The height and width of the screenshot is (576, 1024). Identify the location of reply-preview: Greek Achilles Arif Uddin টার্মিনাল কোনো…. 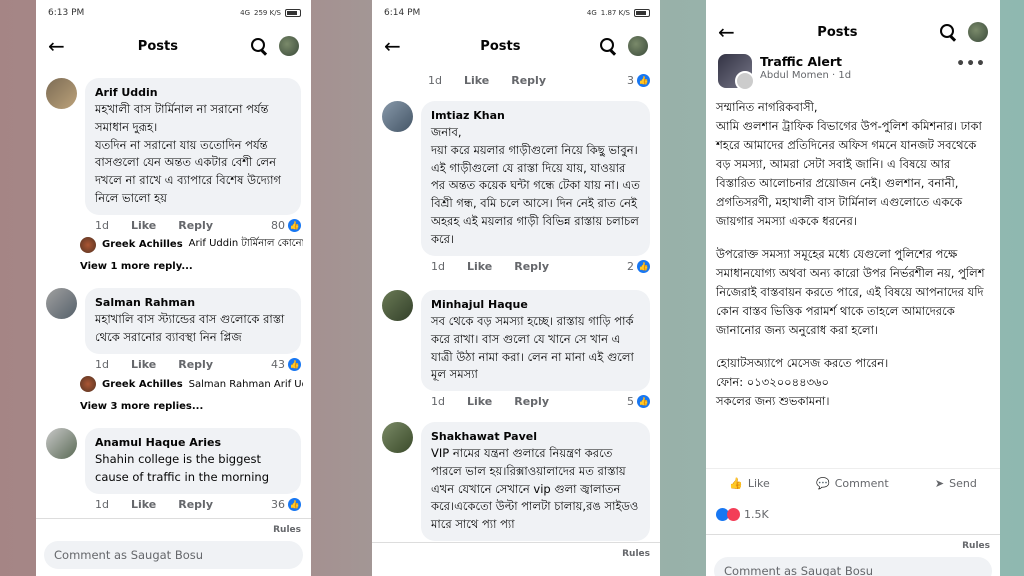
(191, 244).